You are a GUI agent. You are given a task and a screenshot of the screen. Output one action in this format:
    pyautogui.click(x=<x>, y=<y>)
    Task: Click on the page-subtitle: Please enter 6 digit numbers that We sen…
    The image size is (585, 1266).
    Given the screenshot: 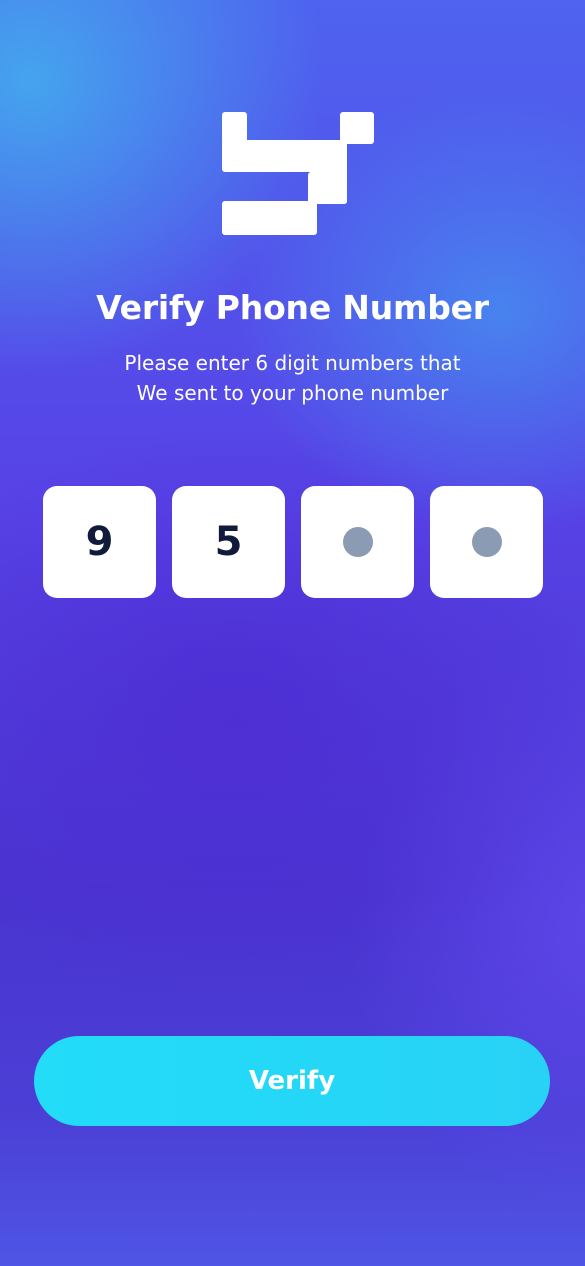 What is the action you would take?
    pyautogui.click(x=292, y=378)
    